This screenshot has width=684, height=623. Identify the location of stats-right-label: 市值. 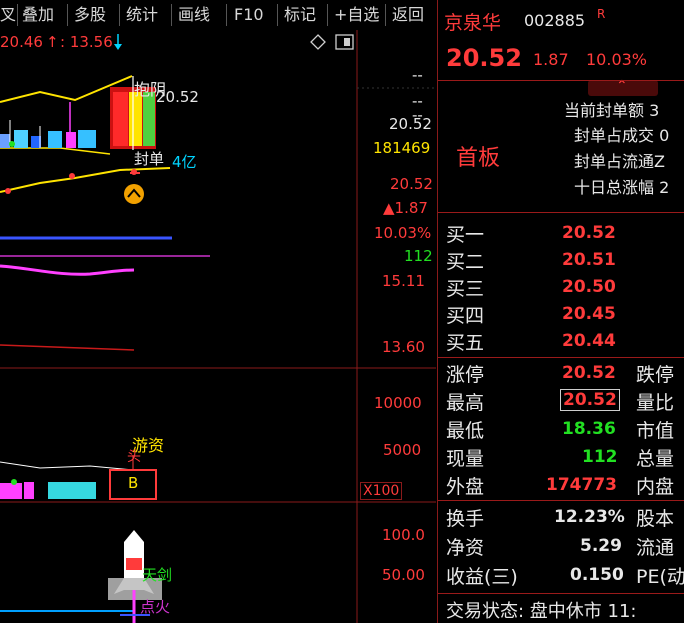
(655, 431).